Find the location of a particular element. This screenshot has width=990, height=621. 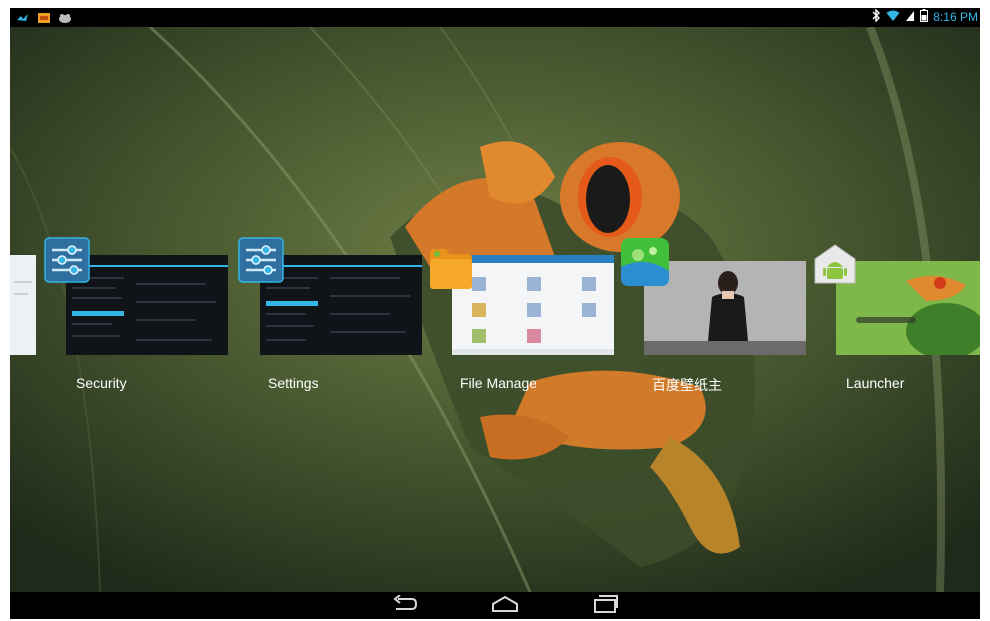

recent-app-card-file-manager: File Manage is located at coordinates (523, 317).